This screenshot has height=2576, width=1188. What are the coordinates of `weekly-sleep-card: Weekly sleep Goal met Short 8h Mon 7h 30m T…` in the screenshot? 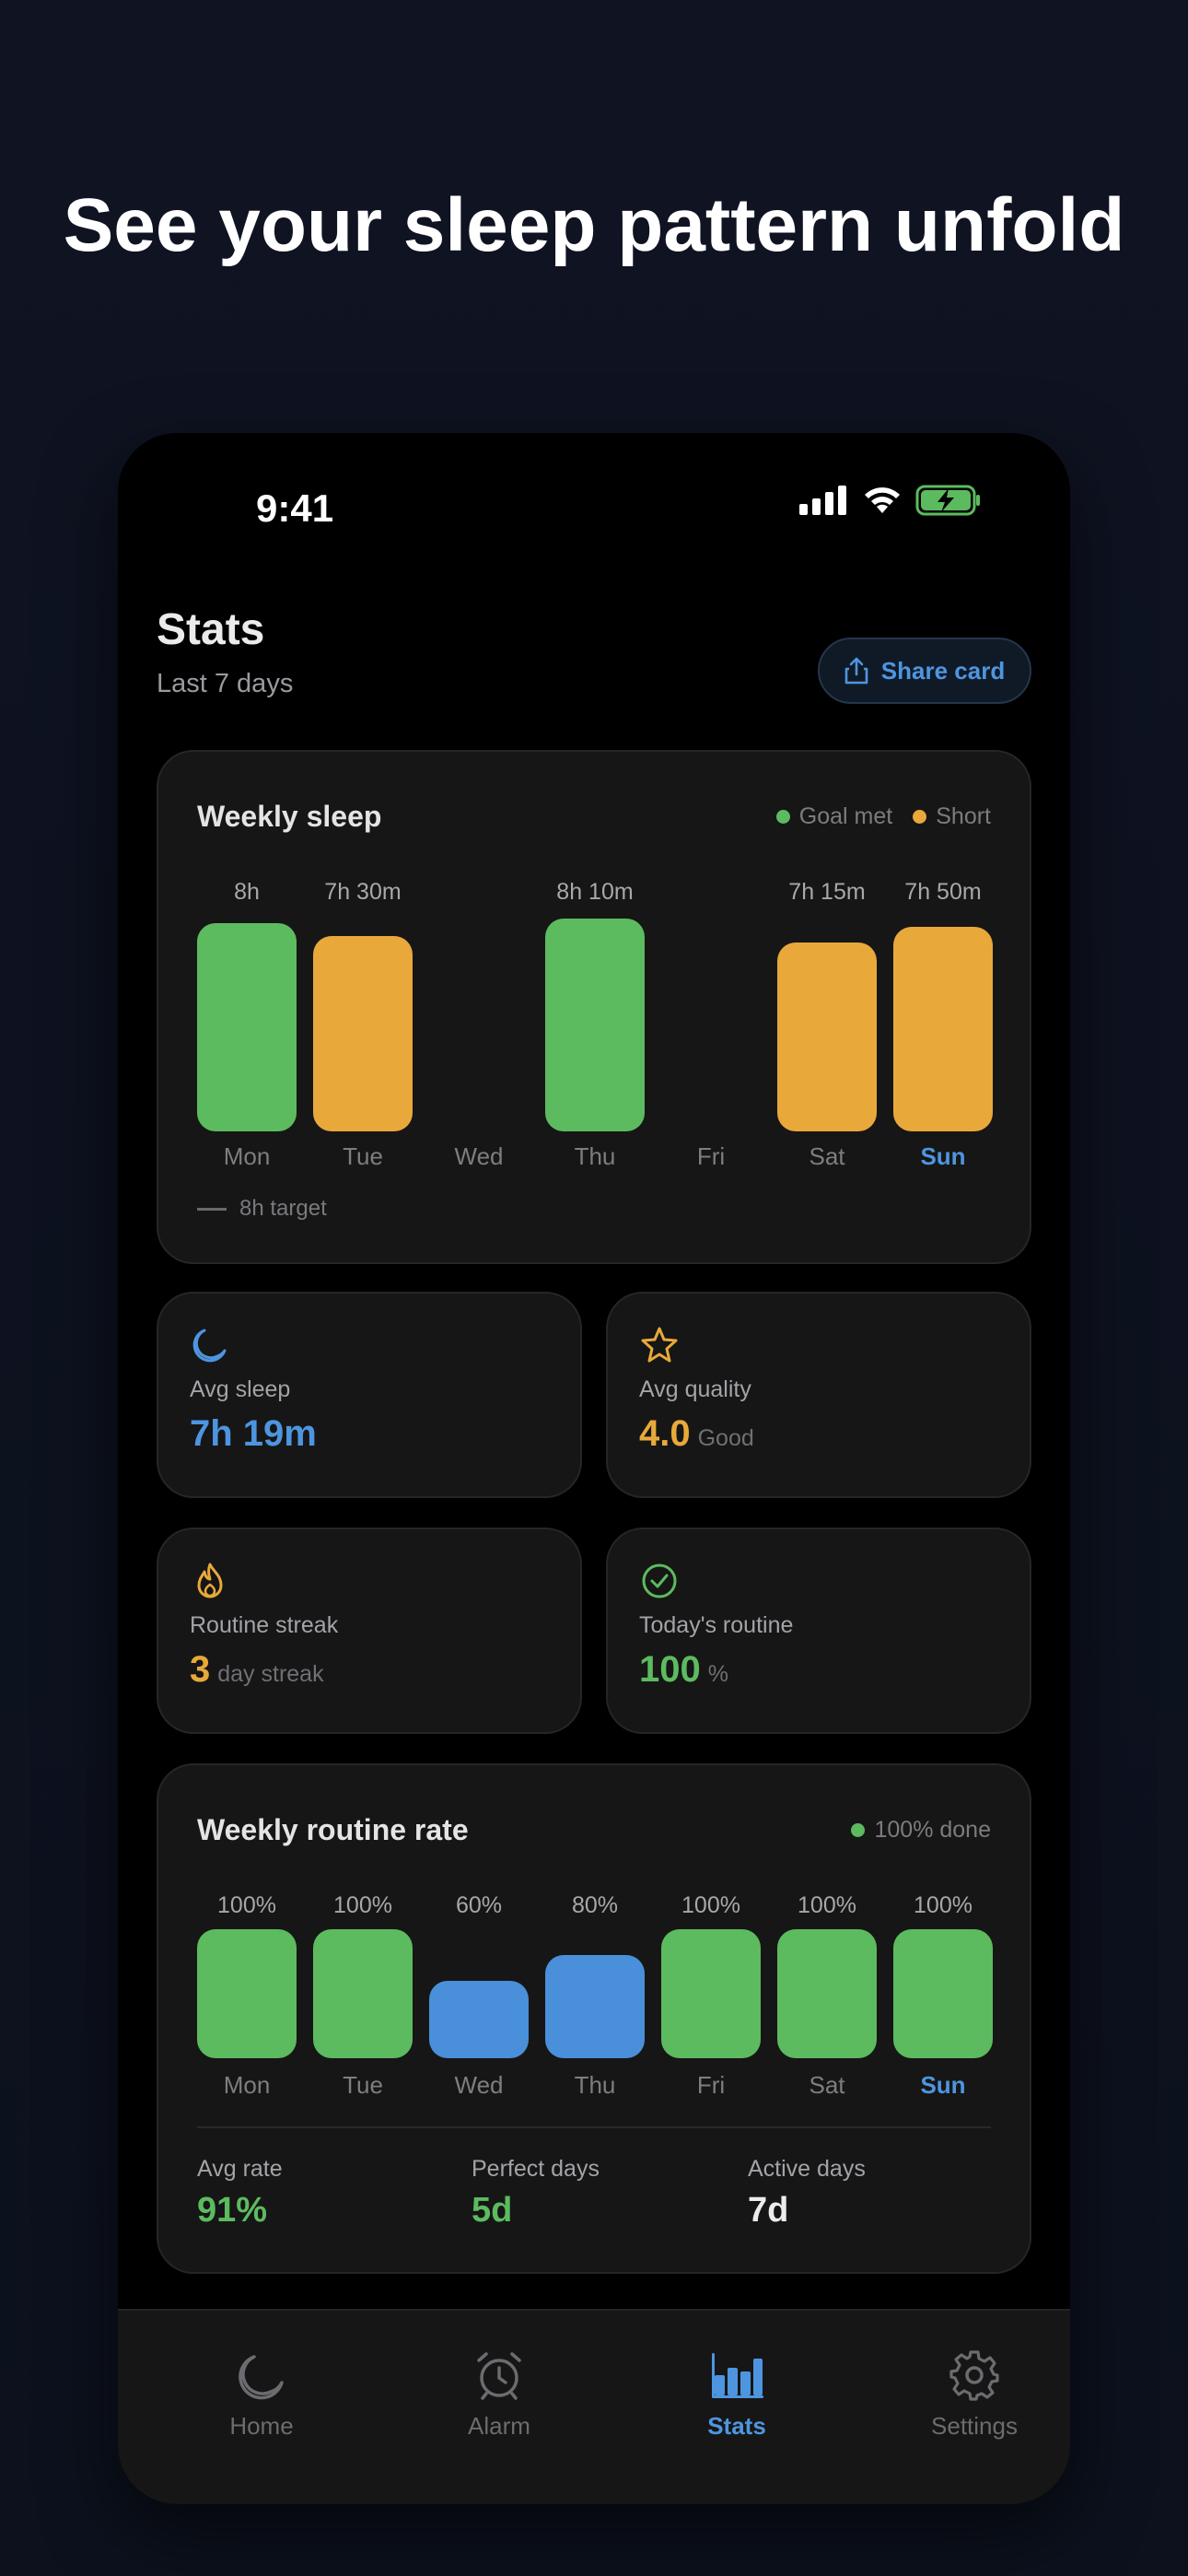 It's located at (594, 1007).